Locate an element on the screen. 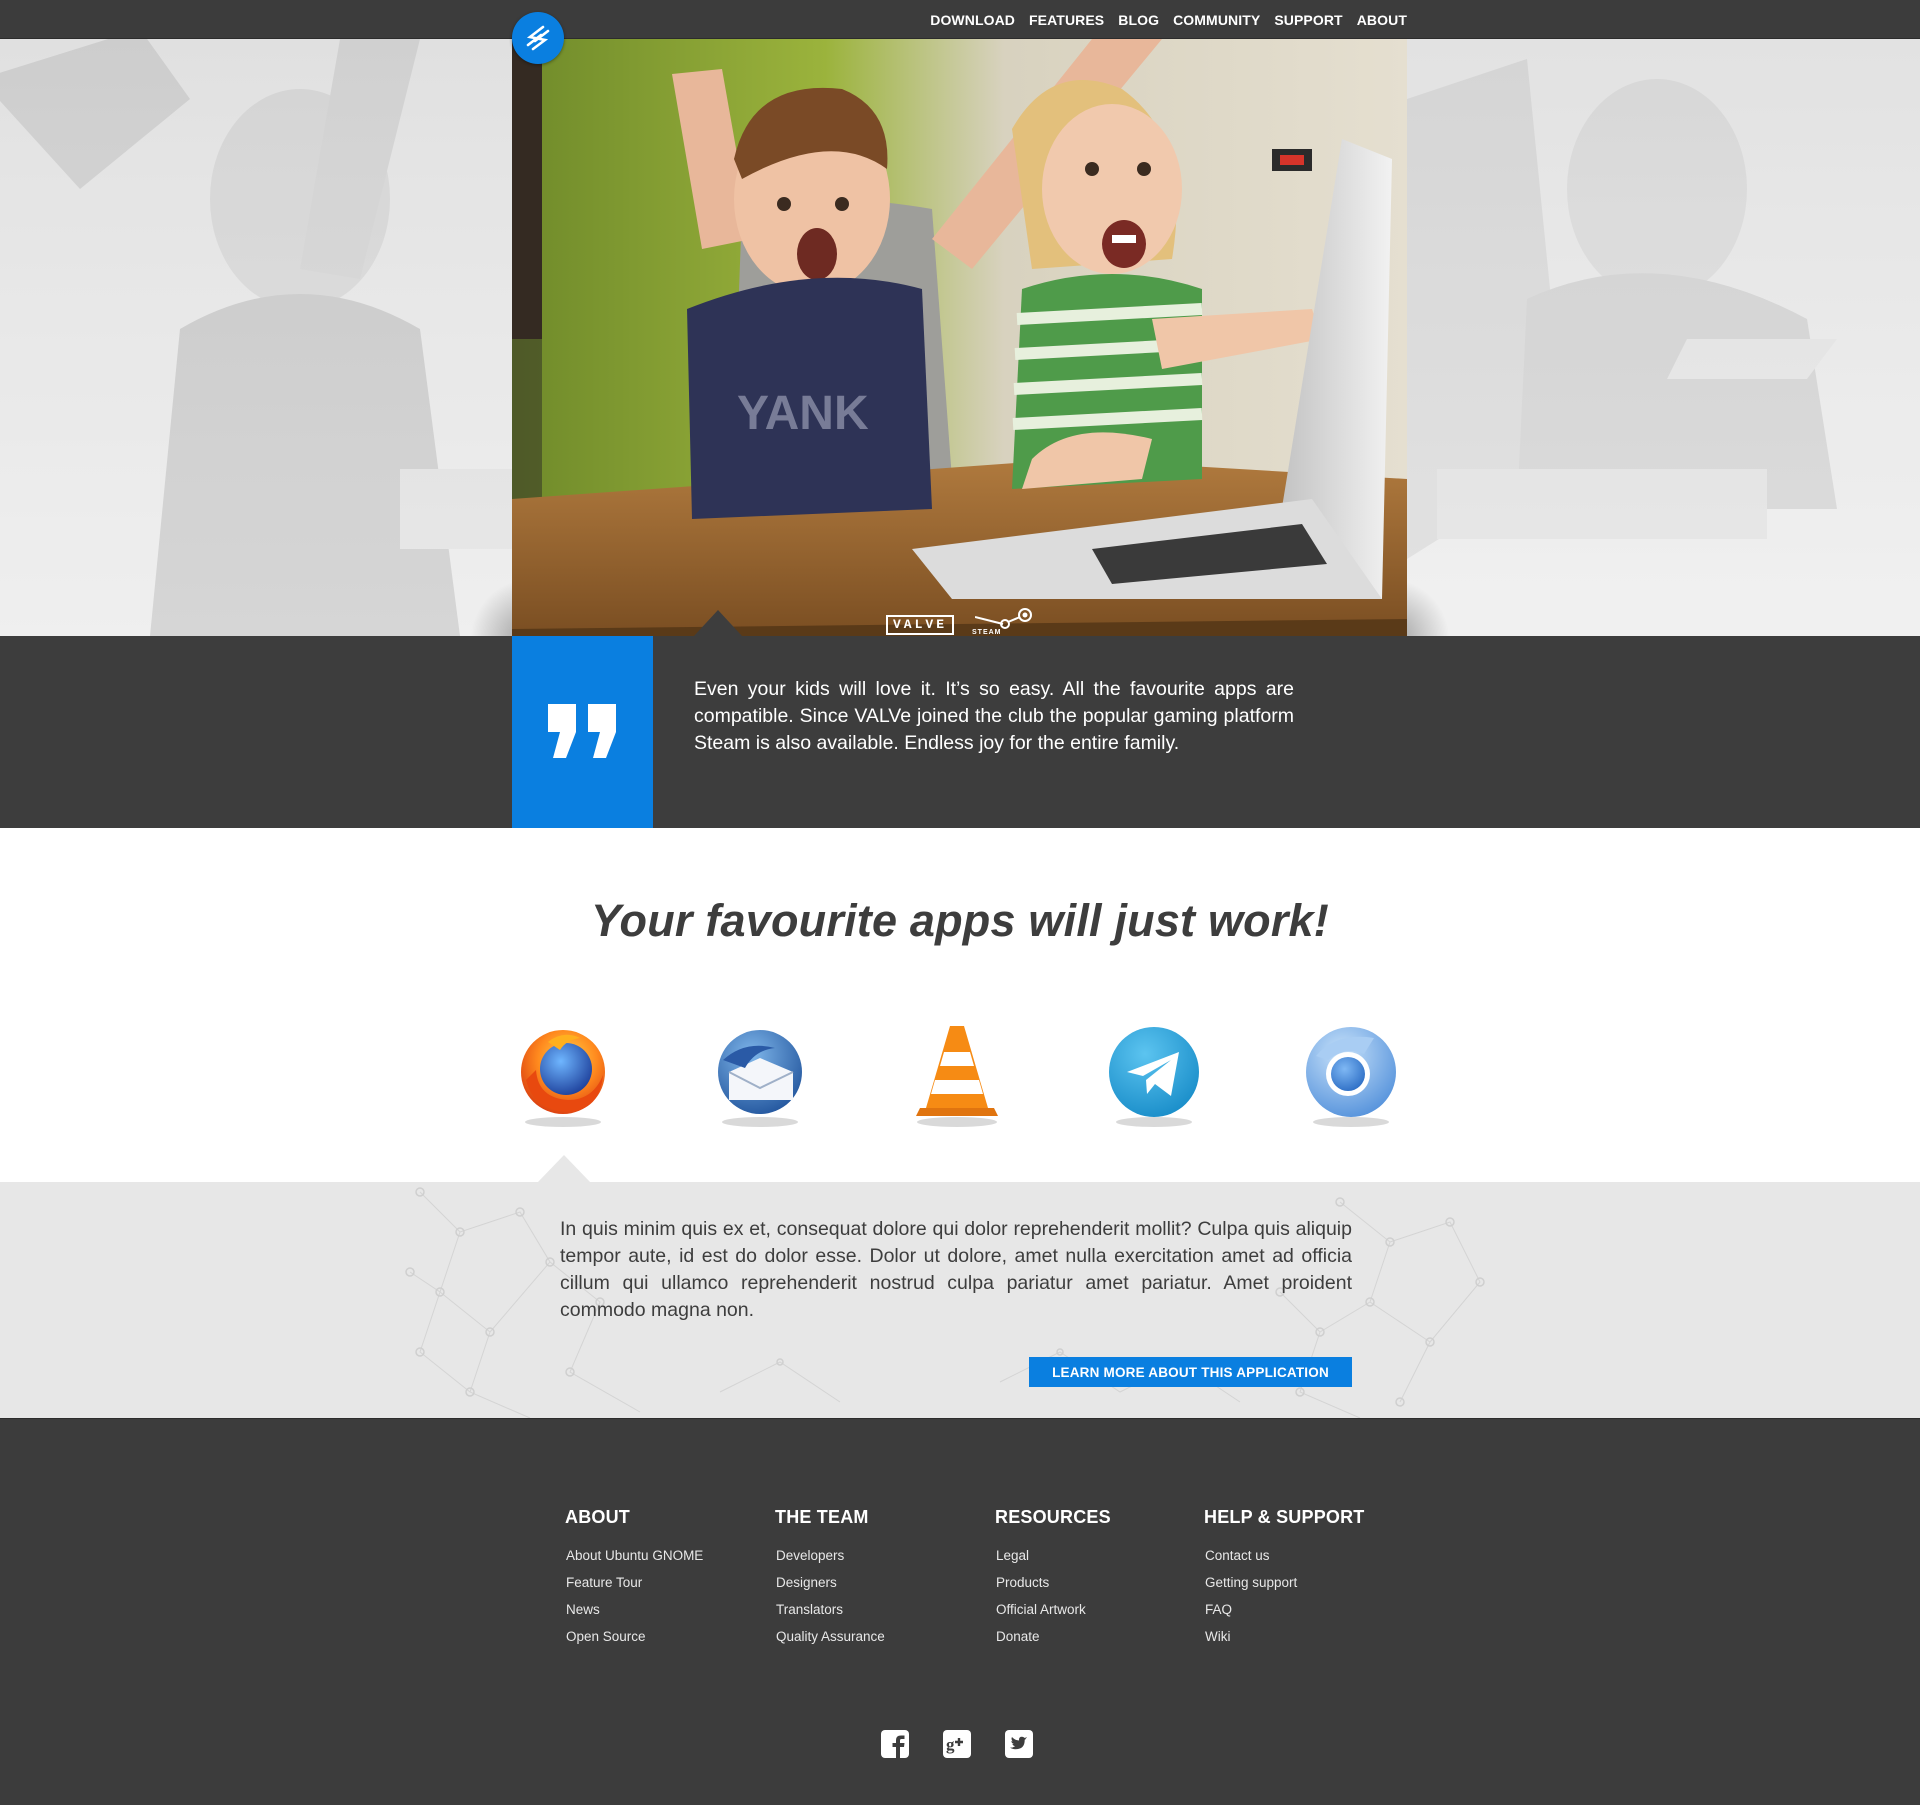 The image size is (1920, 1805). nav-about: ABOUT is located at coordinates (1382, 20).